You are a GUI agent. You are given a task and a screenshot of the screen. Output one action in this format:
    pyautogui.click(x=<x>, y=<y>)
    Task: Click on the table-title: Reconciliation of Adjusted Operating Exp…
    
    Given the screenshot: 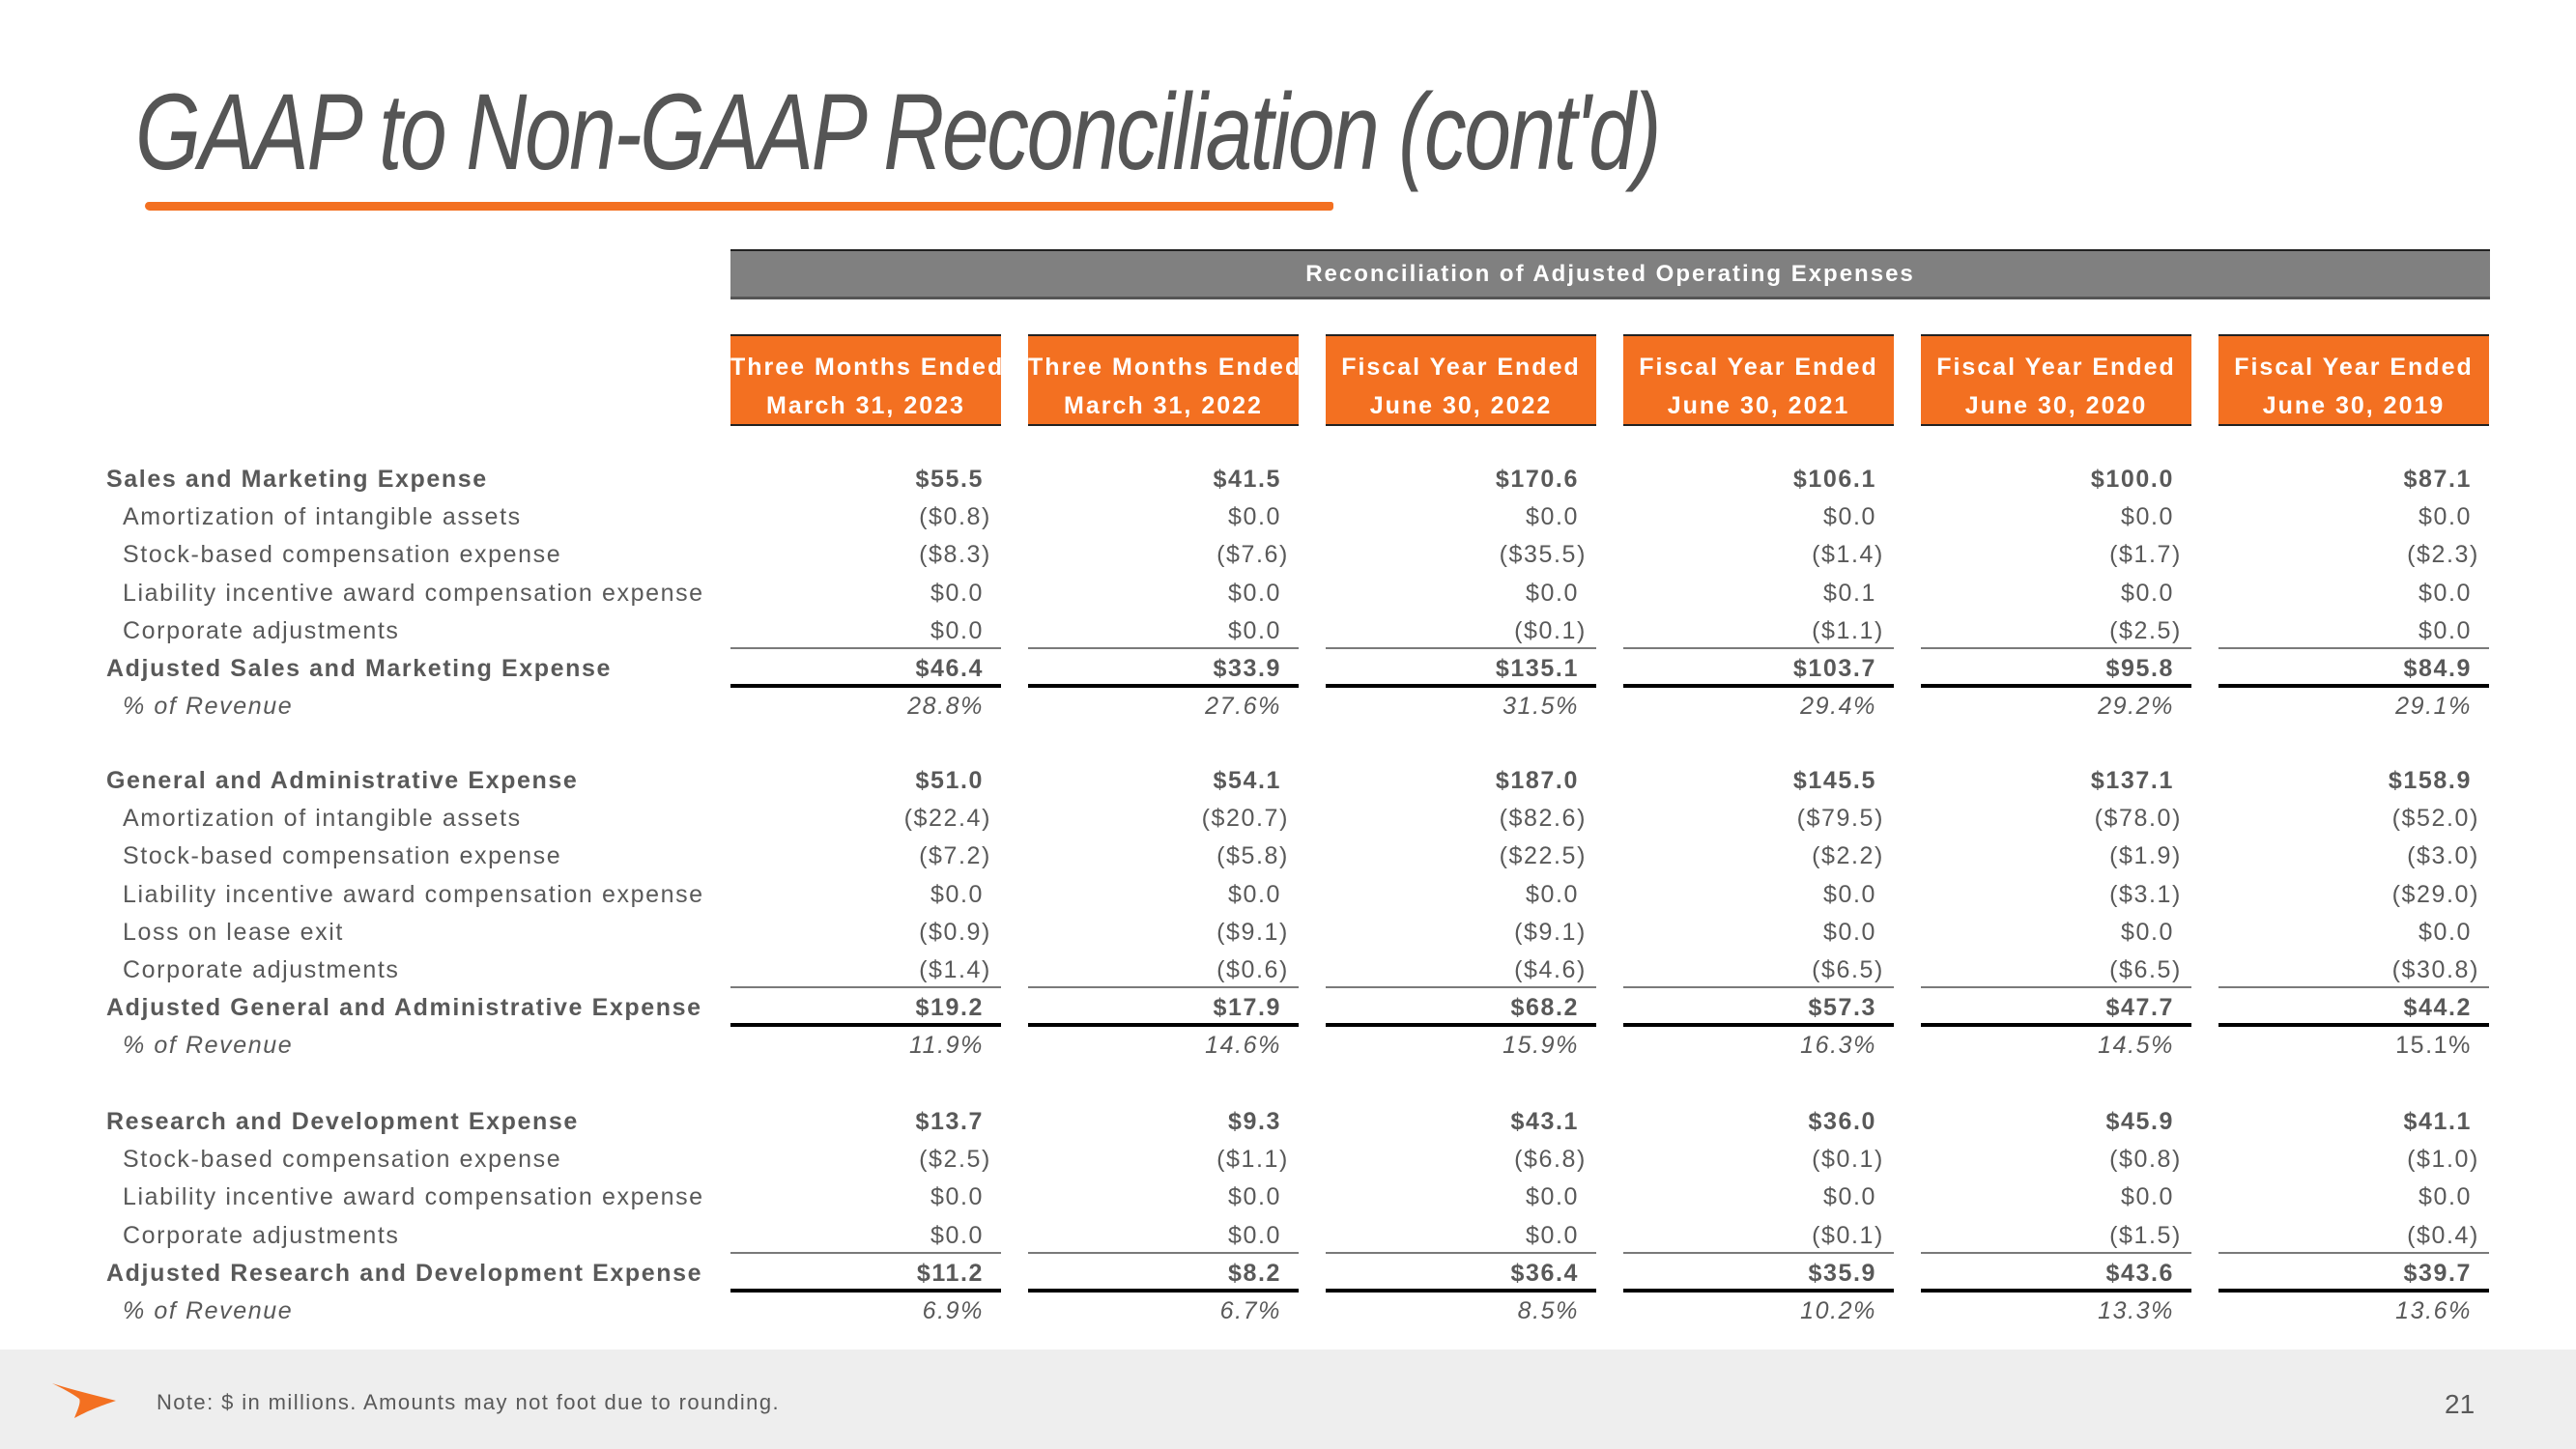 What is the action you would take?
    pyautogui.click(x=1610, y=274)
    